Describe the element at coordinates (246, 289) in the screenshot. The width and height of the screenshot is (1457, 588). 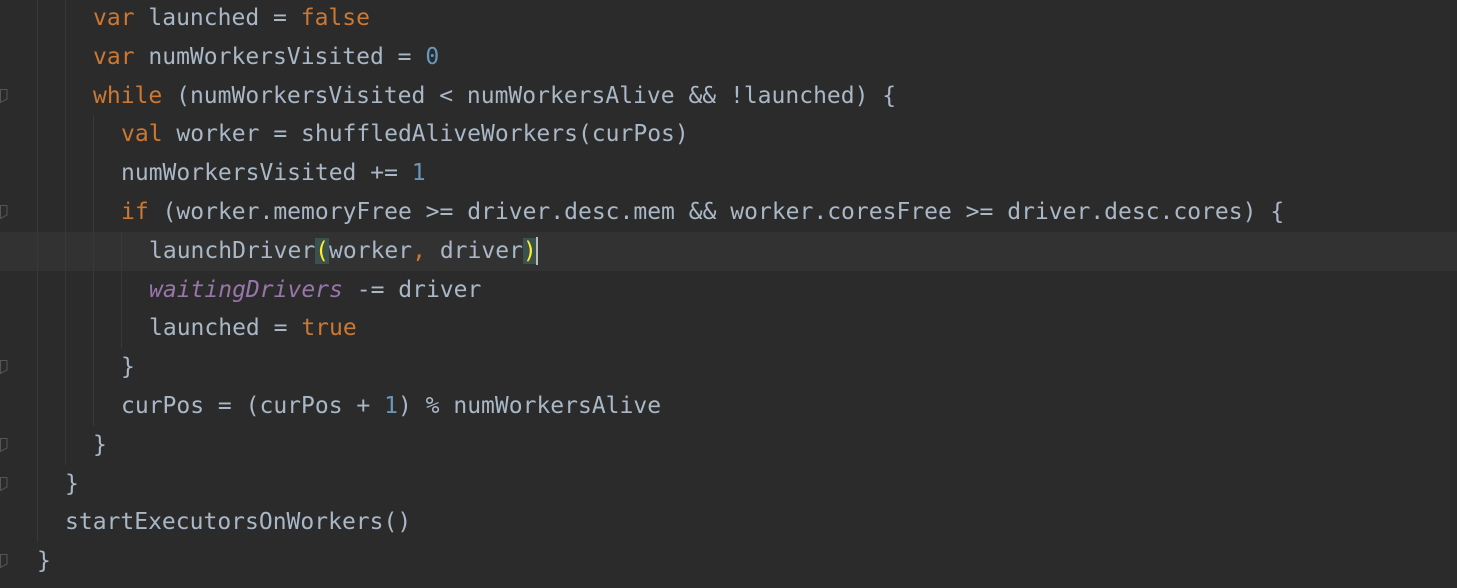
I see `code-token: waitingDrivers` at that location.